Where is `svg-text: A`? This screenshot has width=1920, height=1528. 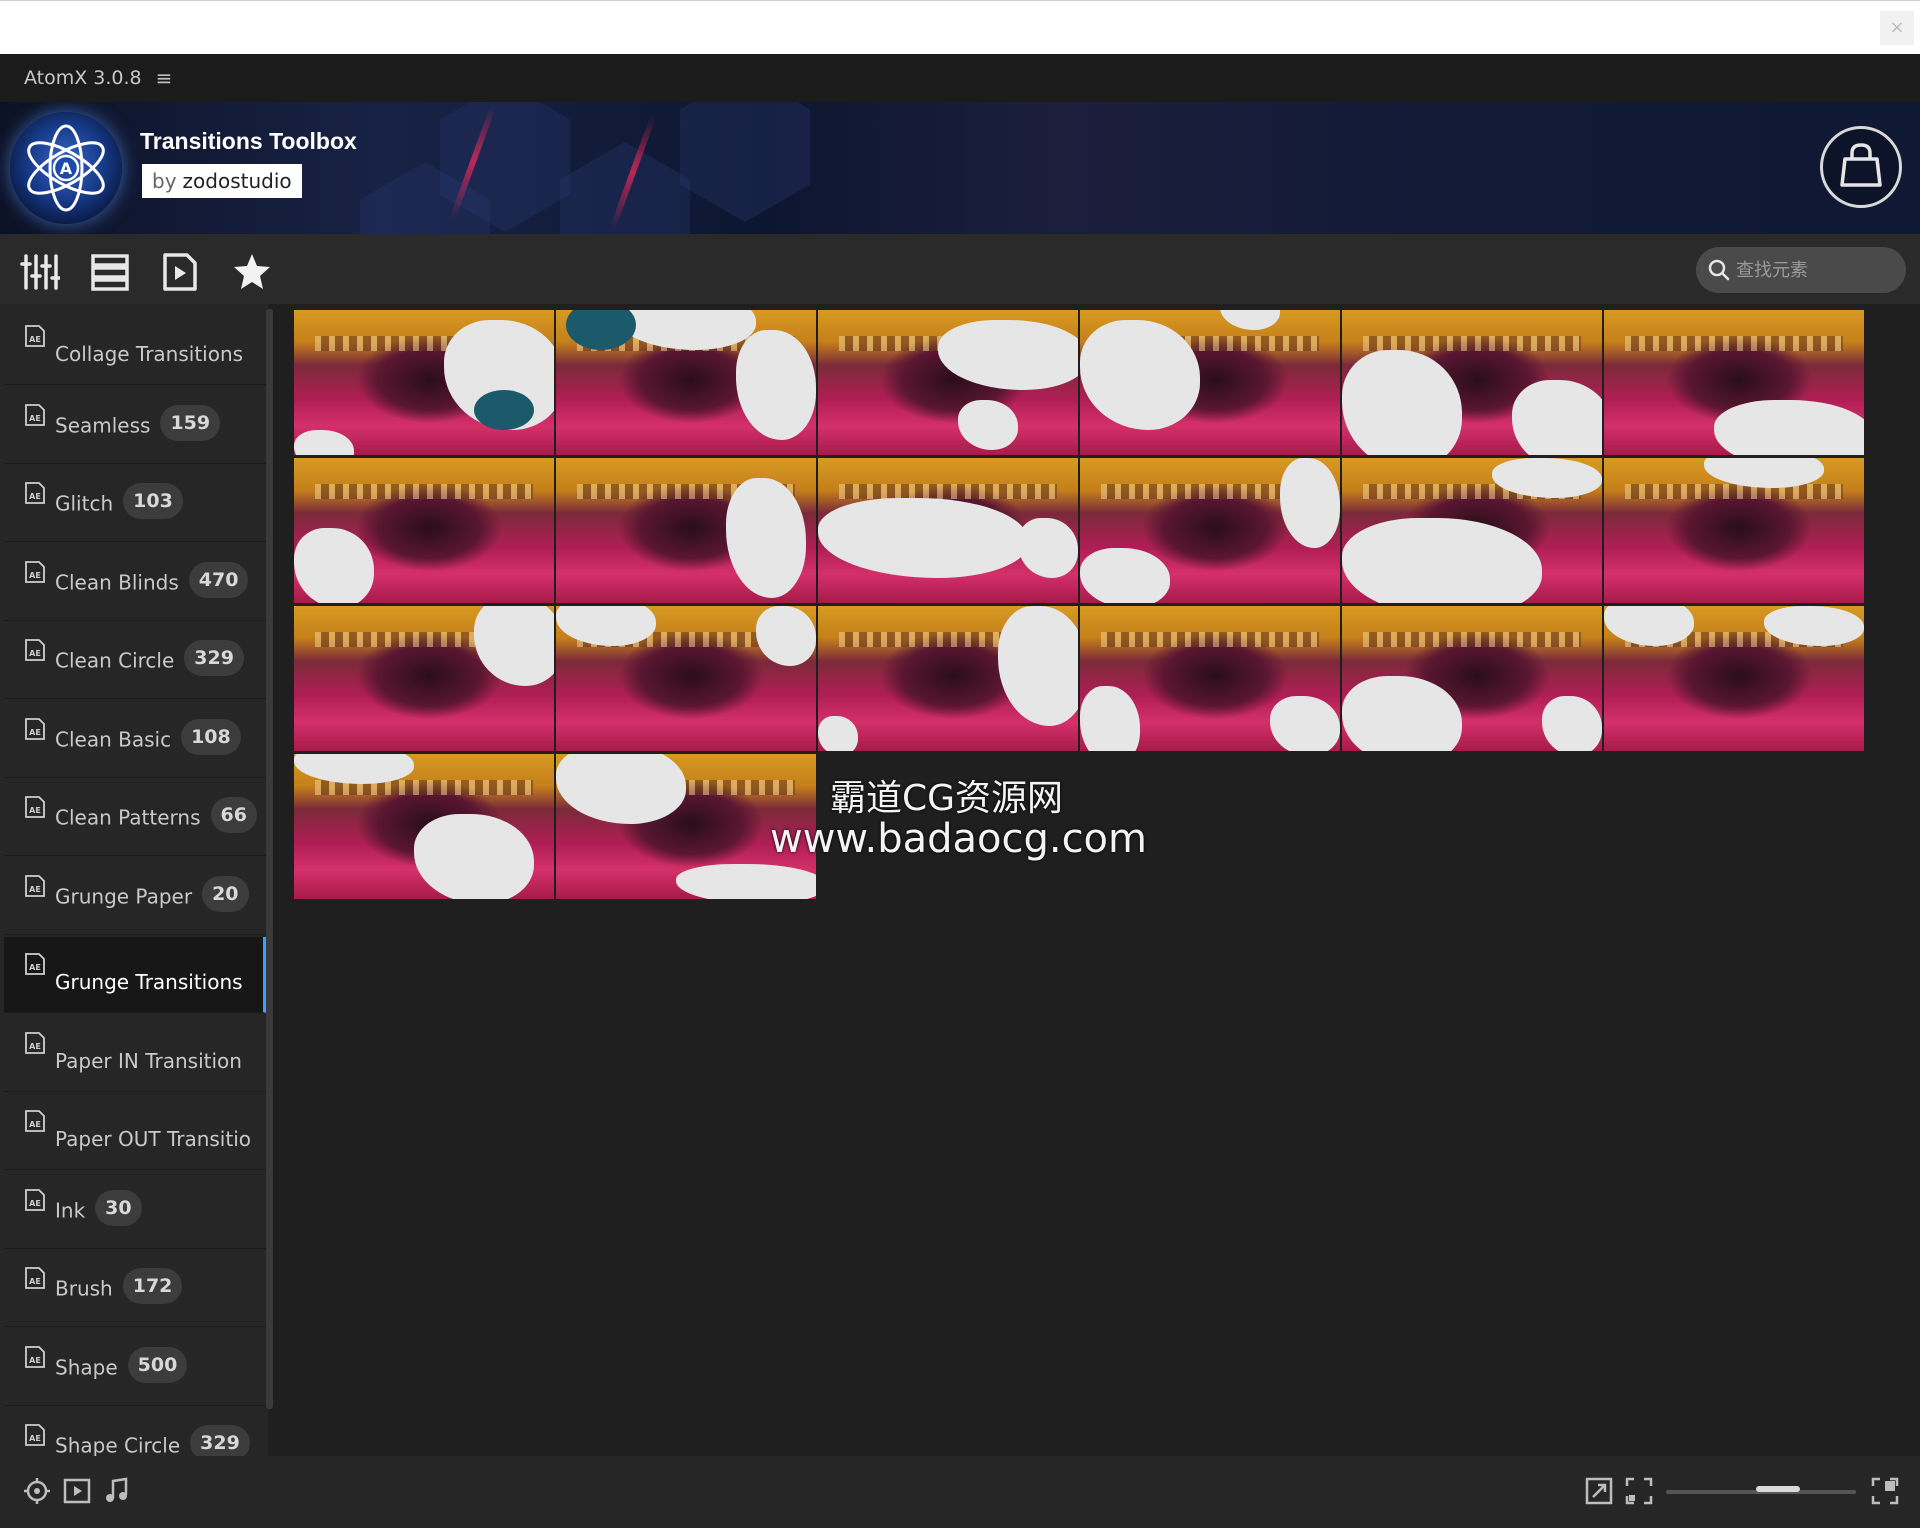 svg-text: A is located at coordinates (66, 168).